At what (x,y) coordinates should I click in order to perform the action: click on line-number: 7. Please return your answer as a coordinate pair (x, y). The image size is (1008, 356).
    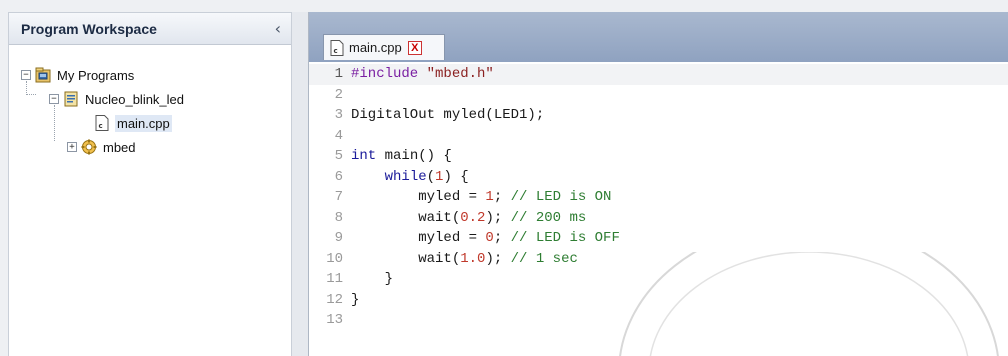
    Looking at the image, I should click on (338, 197).